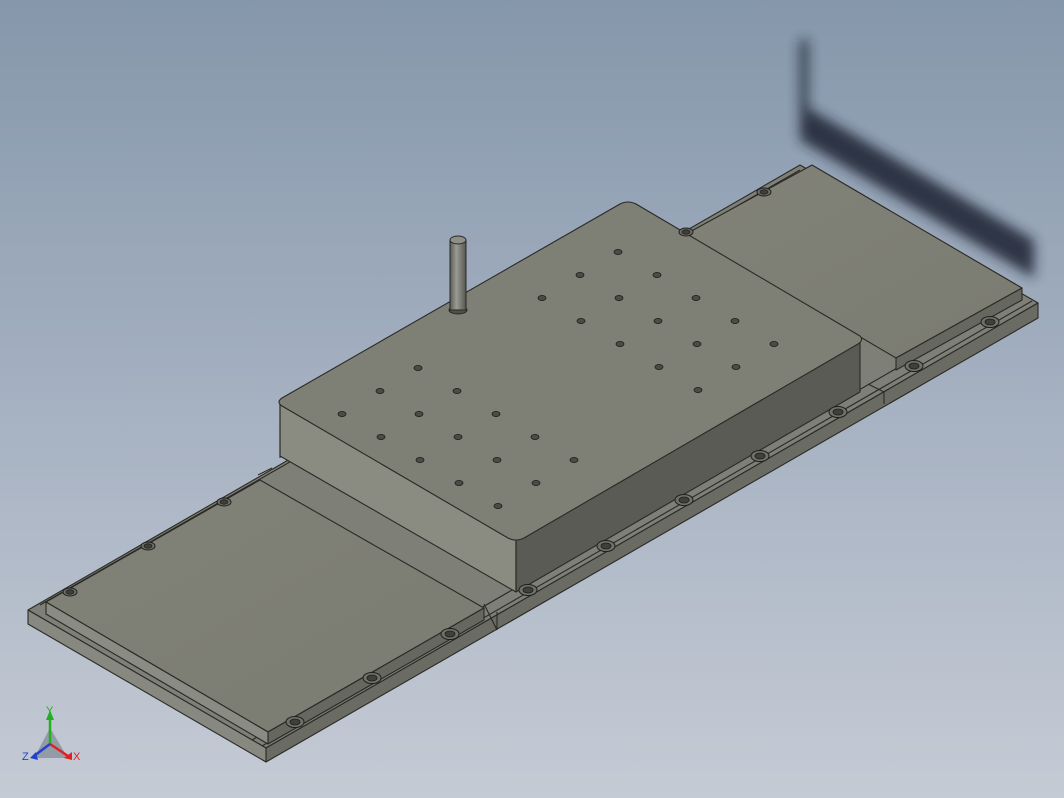  What do you see at coordinates (25, 757) in the screenshot?
I see `z-axis-label: Z` at bounding box center [25, 757].